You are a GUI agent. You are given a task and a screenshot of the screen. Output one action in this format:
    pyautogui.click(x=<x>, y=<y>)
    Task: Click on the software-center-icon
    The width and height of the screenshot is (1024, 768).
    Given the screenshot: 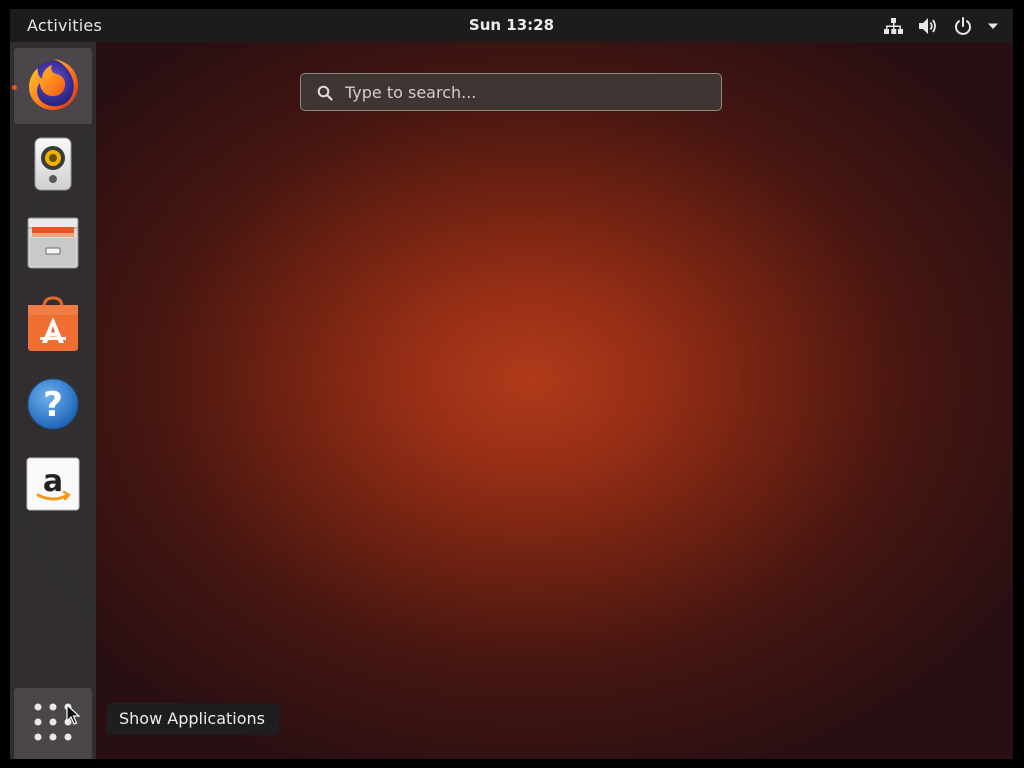 What is the action you would take?
    pyautogui.click(x=53, y=326)
    